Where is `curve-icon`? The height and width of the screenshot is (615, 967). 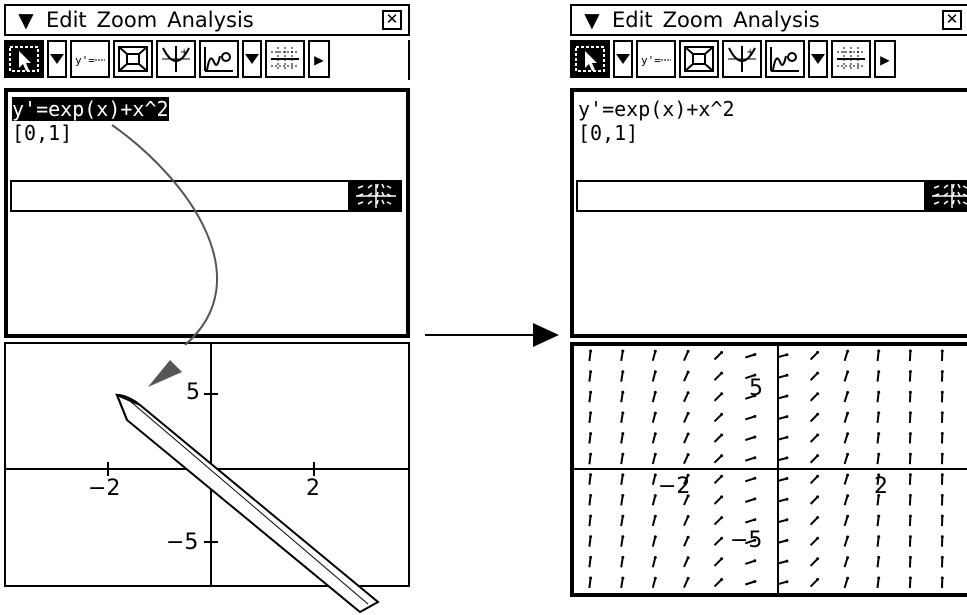 curve-icon is located at coordinates (784, 59).